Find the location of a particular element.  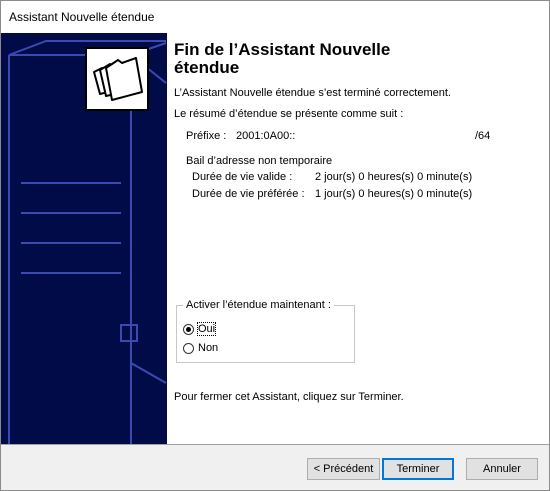

footer-divider is located at coordinates (275, 444).